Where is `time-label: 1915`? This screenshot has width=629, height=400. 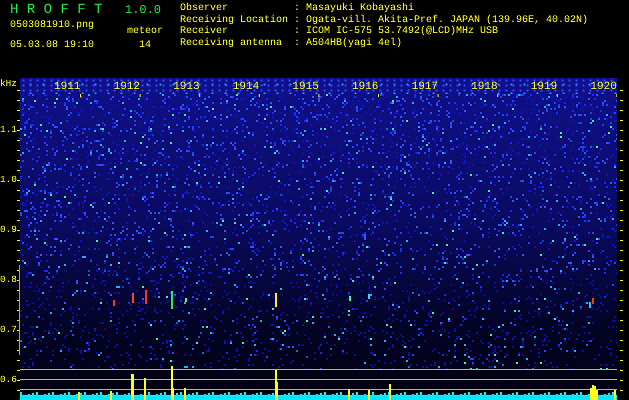 time-label: 1915 is located at coordinates (305, 87).